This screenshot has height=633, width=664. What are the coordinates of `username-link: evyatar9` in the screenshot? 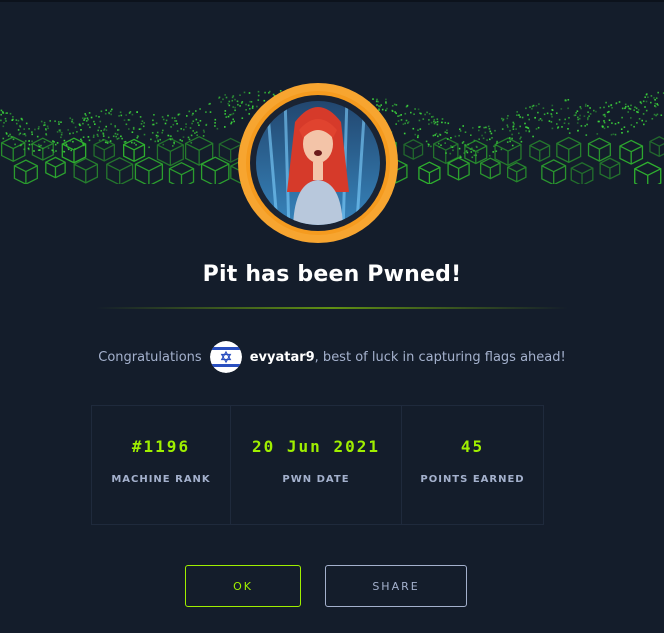 It's located at (282, 357).